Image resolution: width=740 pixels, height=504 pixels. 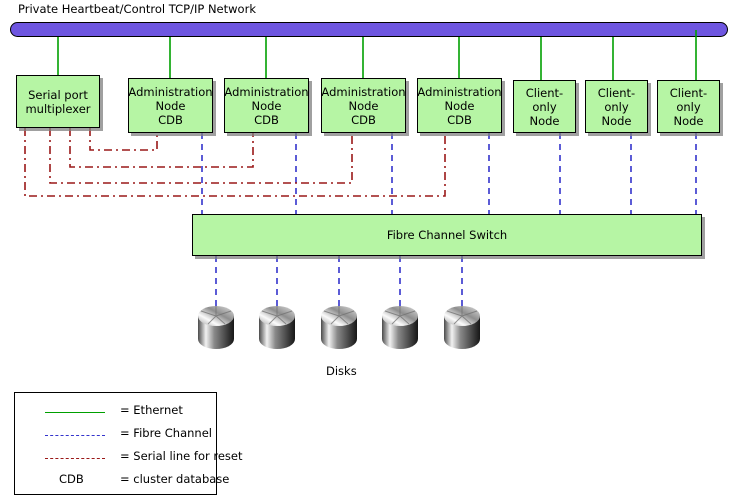 I want to click on node-client-only-node-2: Client-only Node, so click(x=616, y=106).